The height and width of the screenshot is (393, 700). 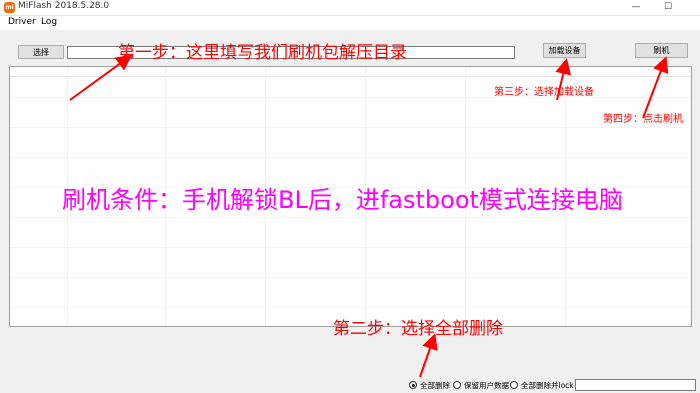 What do you see at coordinates (428, 355) in the screenshot?
I see `arrow-step2` at bounding box center [428, 355].